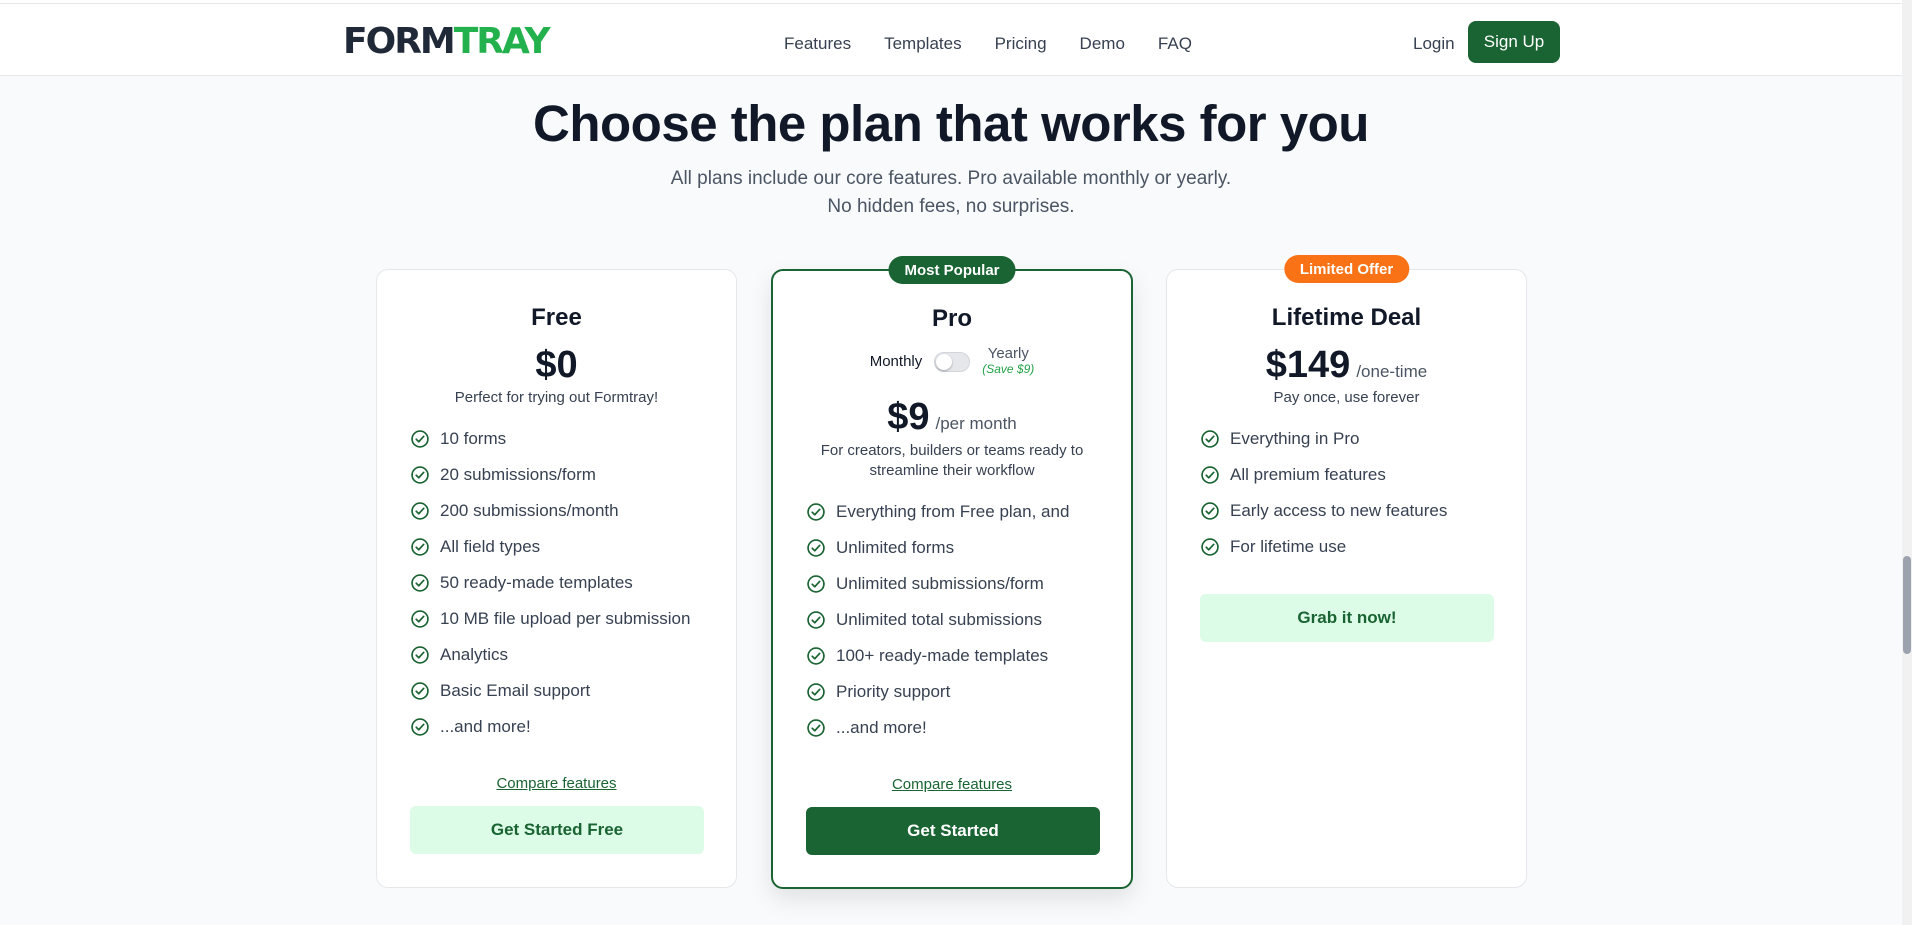 This screenshot has width=1912, height=925. I want to click on feature-item: Early access to new features, so click(1323, 511).